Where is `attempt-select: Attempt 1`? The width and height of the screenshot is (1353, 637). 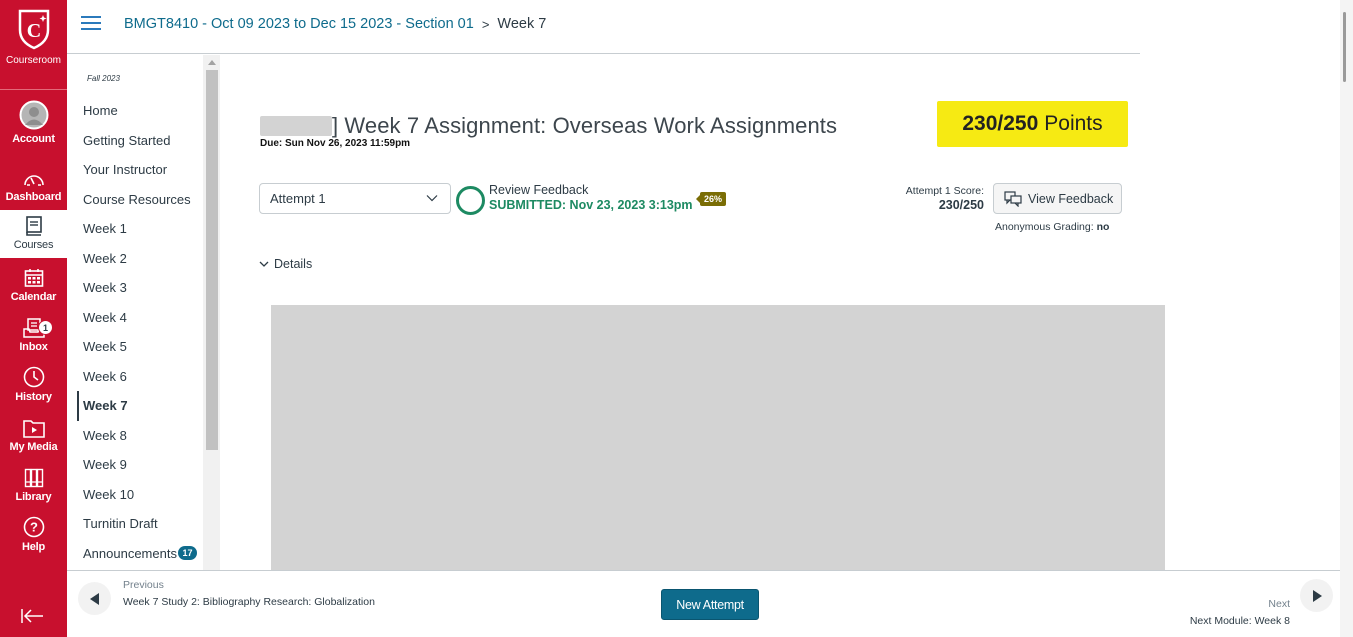
attempt-select: Attempt 1 is located at coordinates (355, 198).